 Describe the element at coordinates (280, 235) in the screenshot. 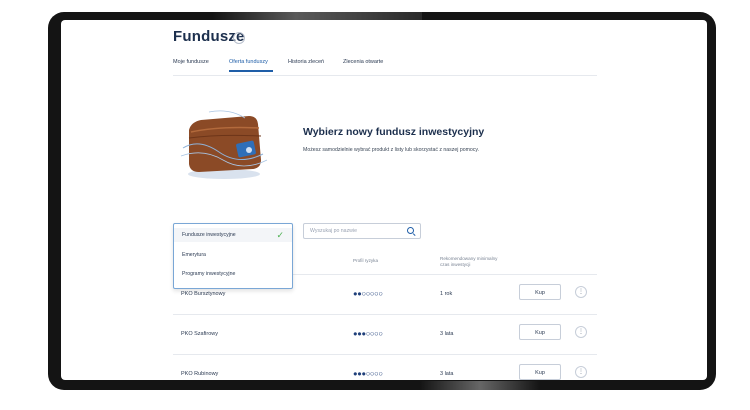

I see `checkmark-icon: ✓` at that location.